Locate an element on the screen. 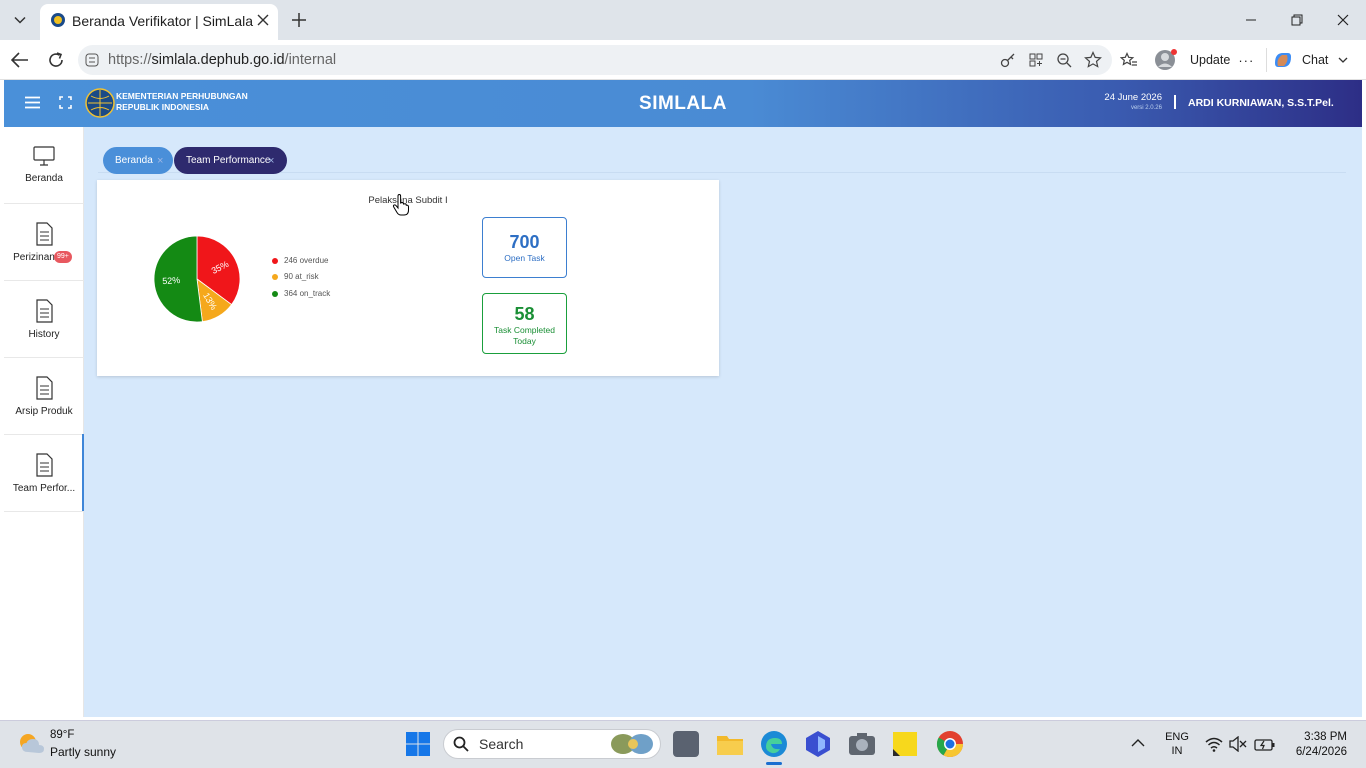 This screenshot has width=1366, height=768. sidebar-item-label: Perizinan is located at coordinates (34, 257).